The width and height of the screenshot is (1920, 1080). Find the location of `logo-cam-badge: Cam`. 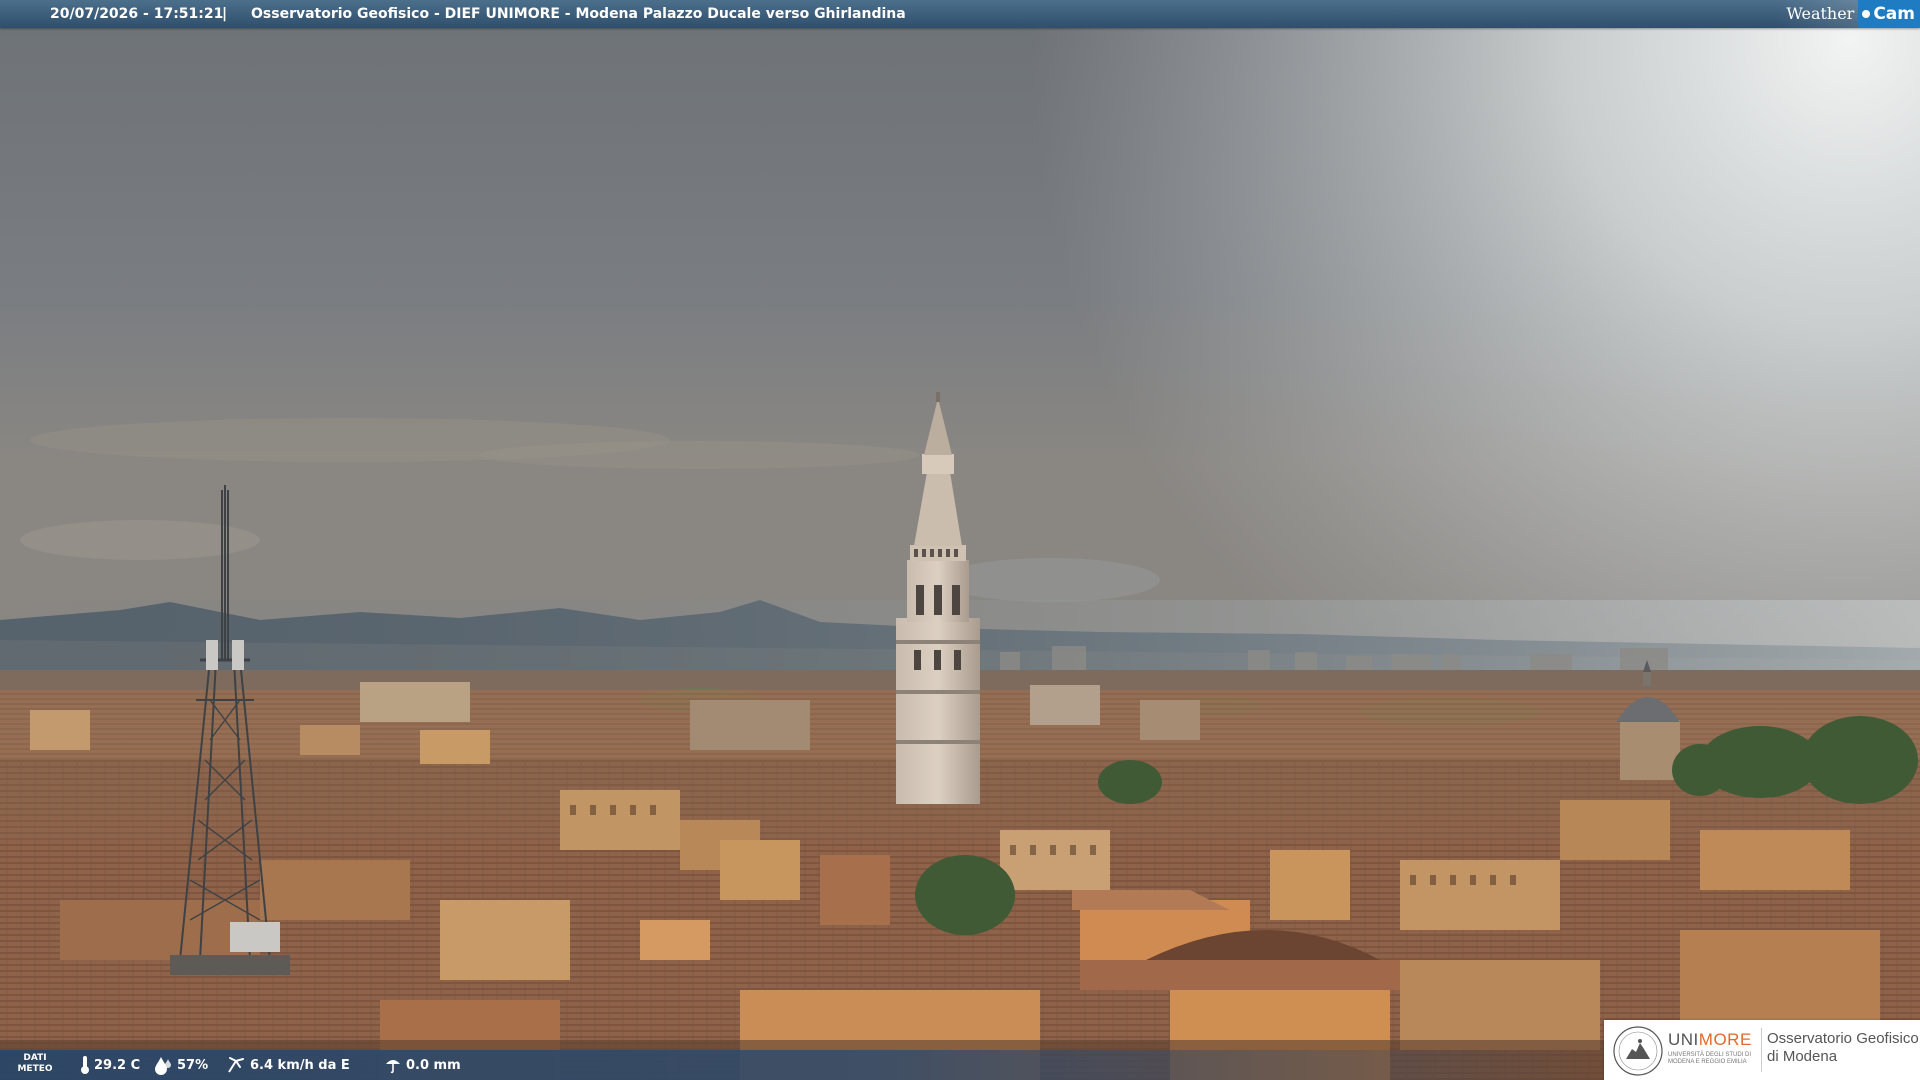

logo-cam-badge: Cam is located at coordinates (1889, 14).